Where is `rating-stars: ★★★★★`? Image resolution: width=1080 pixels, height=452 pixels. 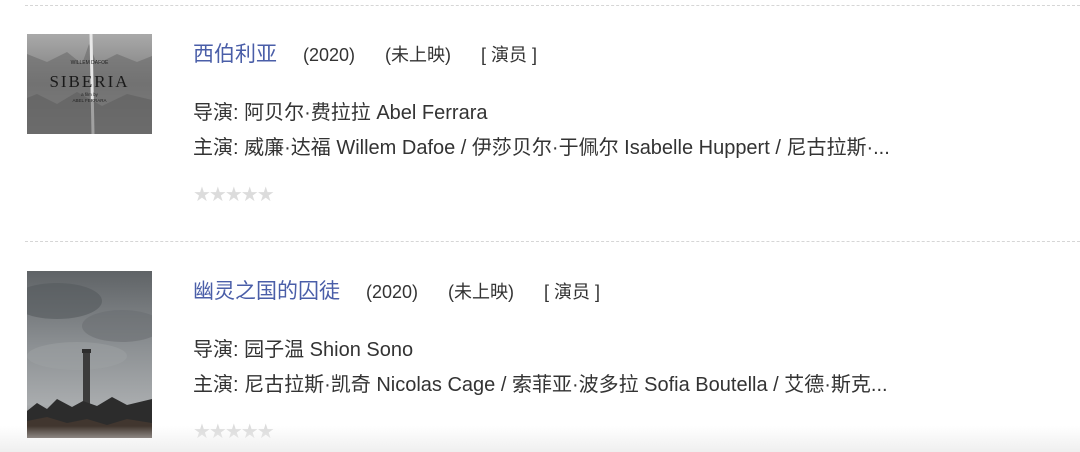
rating-stars: ★★★★★ is located at coordinates (234, 195).